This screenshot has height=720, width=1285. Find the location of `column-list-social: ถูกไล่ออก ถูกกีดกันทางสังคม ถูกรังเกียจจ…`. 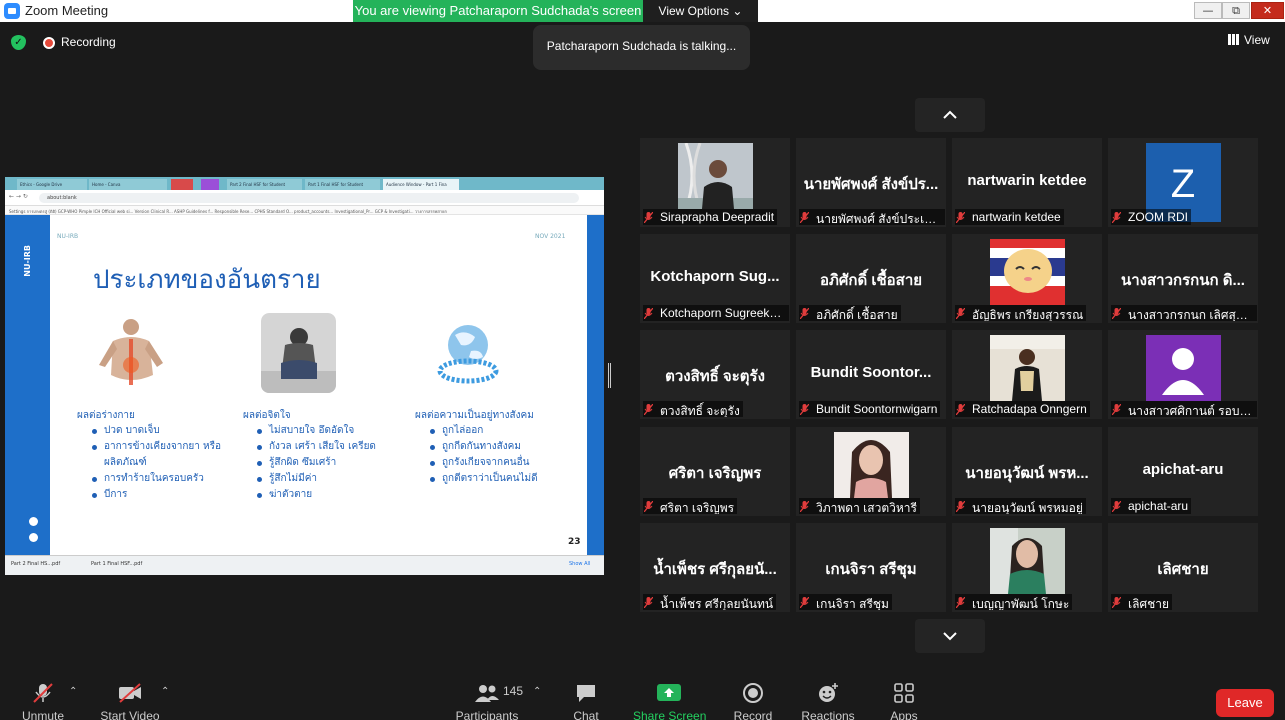

column-list-social: ถูกไล่ออก ถูกกีดกันทางสังคม ถูกรังเกียจจ… is located at coordinates (508, 455).